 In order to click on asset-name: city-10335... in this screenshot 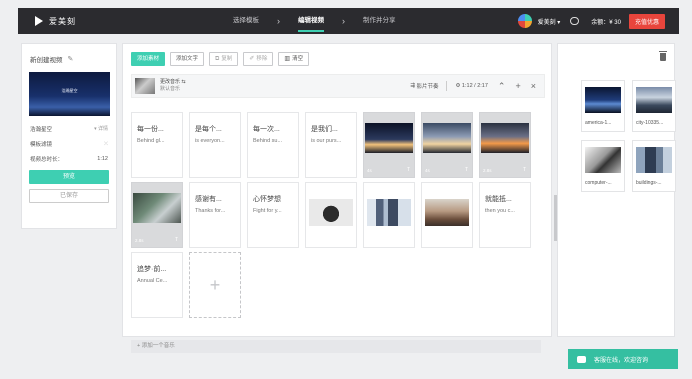, I will do `click(650, 123)`.